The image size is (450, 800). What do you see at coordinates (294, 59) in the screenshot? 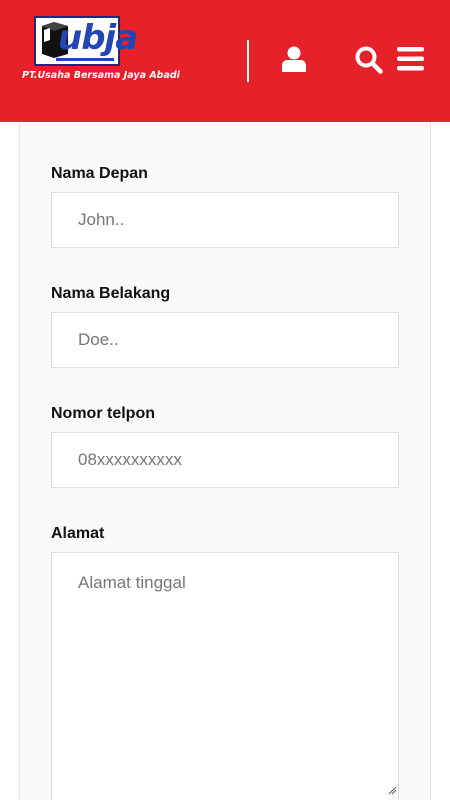
I see `user-icon` at bounding box center [294, 59].